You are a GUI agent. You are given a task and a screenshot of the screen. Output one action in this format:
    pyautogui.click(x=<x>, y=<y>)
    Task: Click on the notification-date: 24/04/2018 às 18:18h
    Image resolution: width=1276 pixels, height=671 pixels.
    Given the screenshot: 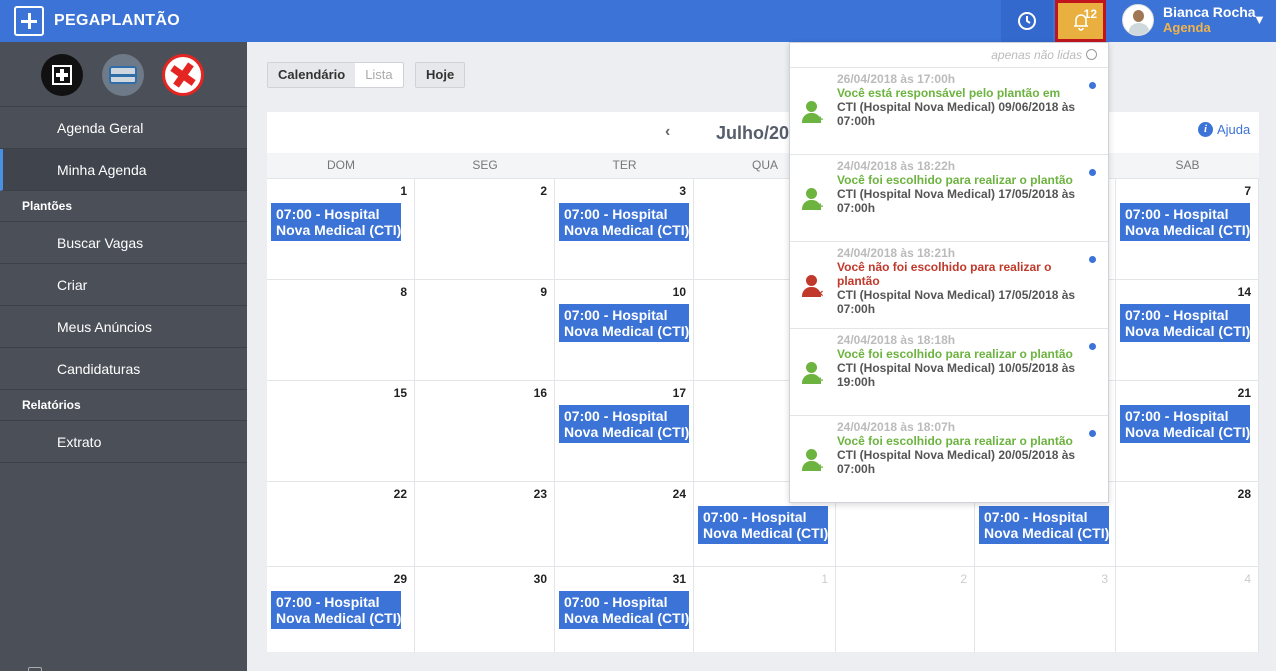 What is the action you would take?
    pyautogui.click(x=896, y=340)
    